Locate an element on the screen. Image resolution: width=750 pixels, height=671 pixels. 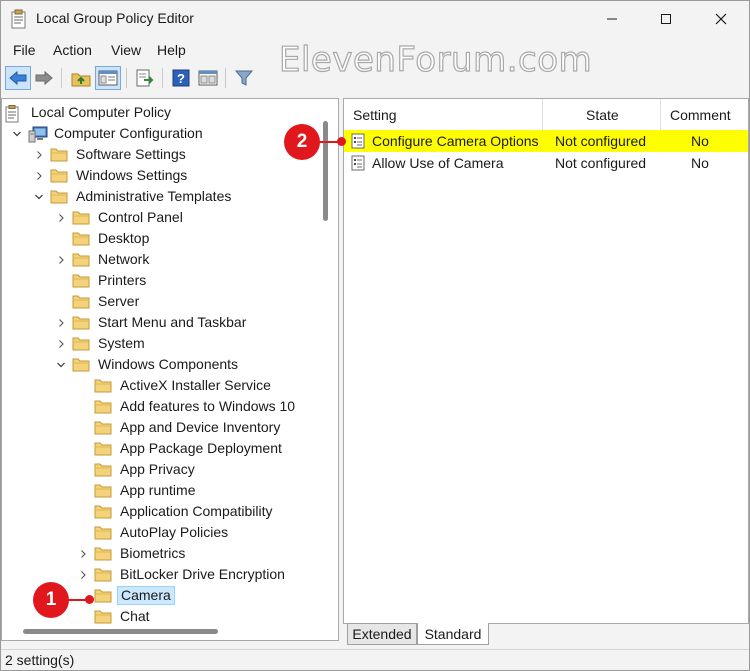
tree-item-component: AutoPlay Policies is located at coordinates (151, 532).